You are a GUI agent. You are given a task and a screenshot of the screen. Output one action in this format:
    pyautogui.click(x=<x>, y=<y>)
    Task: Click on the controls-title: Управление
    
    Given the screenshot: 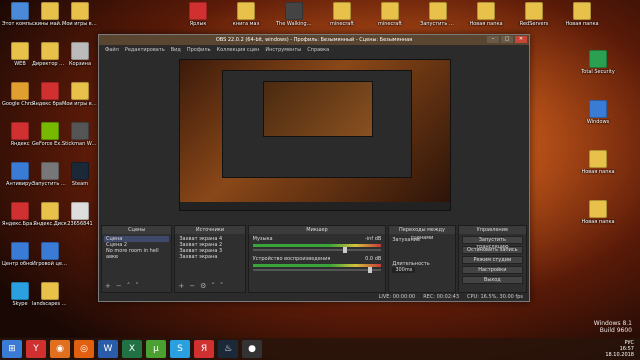 What is the action you would take?
    pyautogui.click(x=492, y=230)
    